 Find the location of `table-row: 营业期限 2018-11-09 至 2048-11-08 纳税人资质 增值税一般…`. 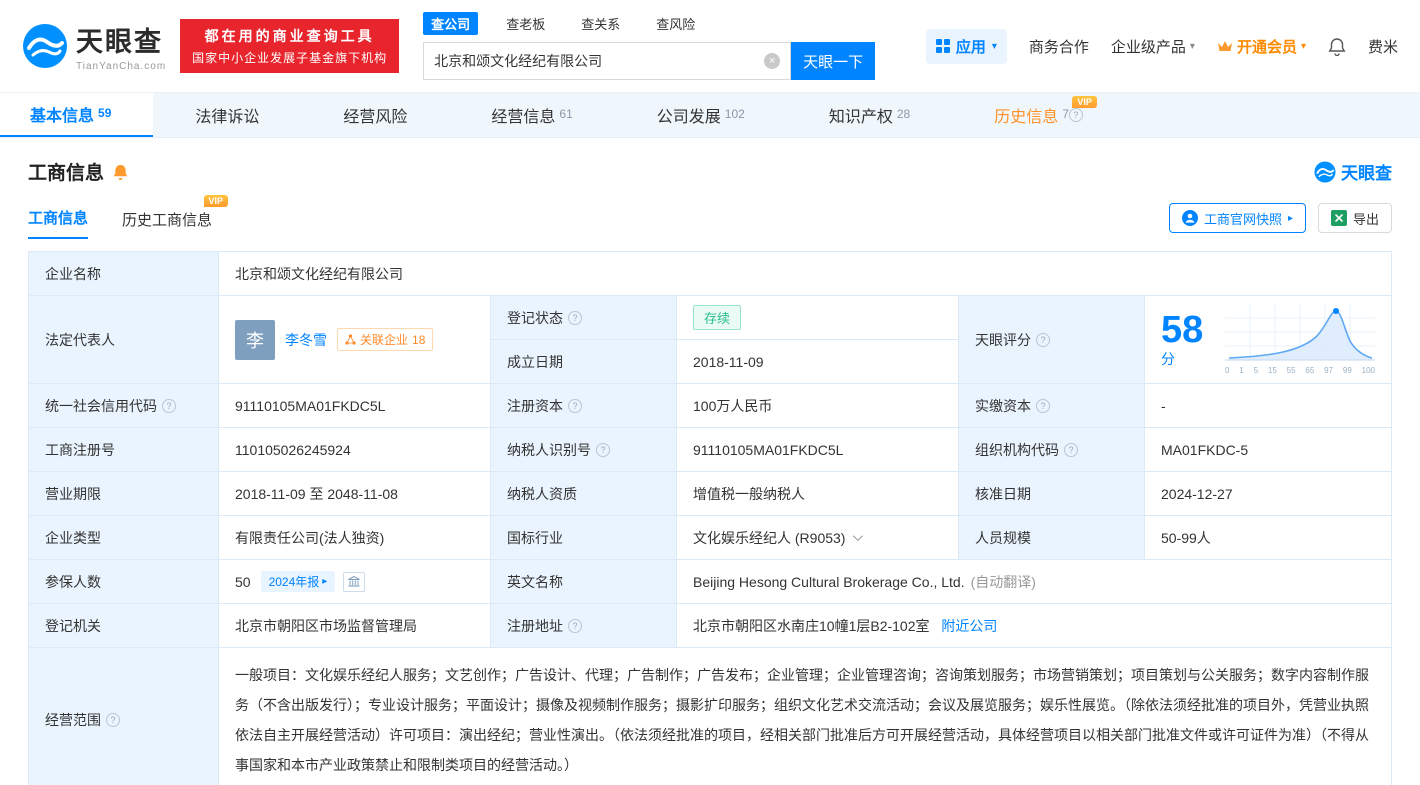

table-row: 营业期限 2018-11-09 至 2048-11-08 纳税人资质 增值税一般… is located at coordinates (710, 493).